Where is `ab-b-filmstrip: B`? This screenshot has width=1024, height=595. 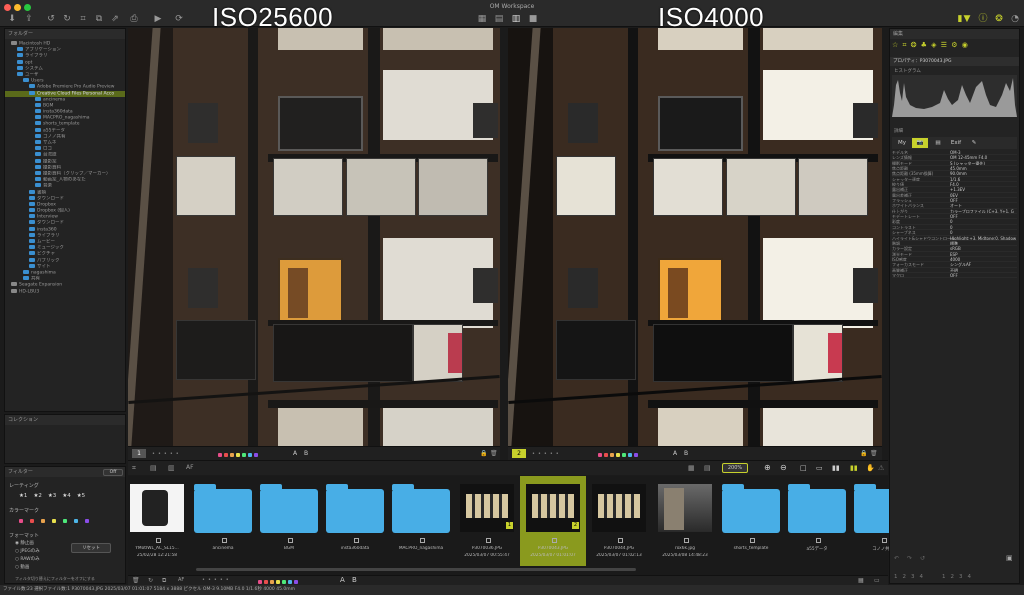
ab-b-filmstrip: B is located at coordinates (354, 580).